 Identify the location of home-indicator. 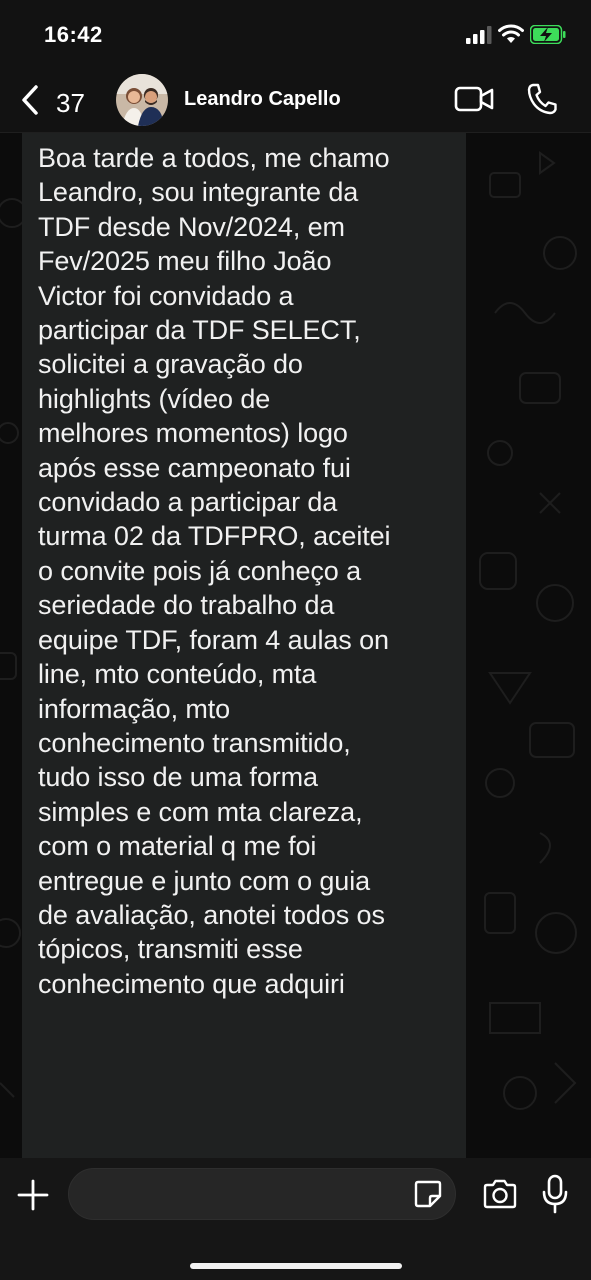
(296, 1266).